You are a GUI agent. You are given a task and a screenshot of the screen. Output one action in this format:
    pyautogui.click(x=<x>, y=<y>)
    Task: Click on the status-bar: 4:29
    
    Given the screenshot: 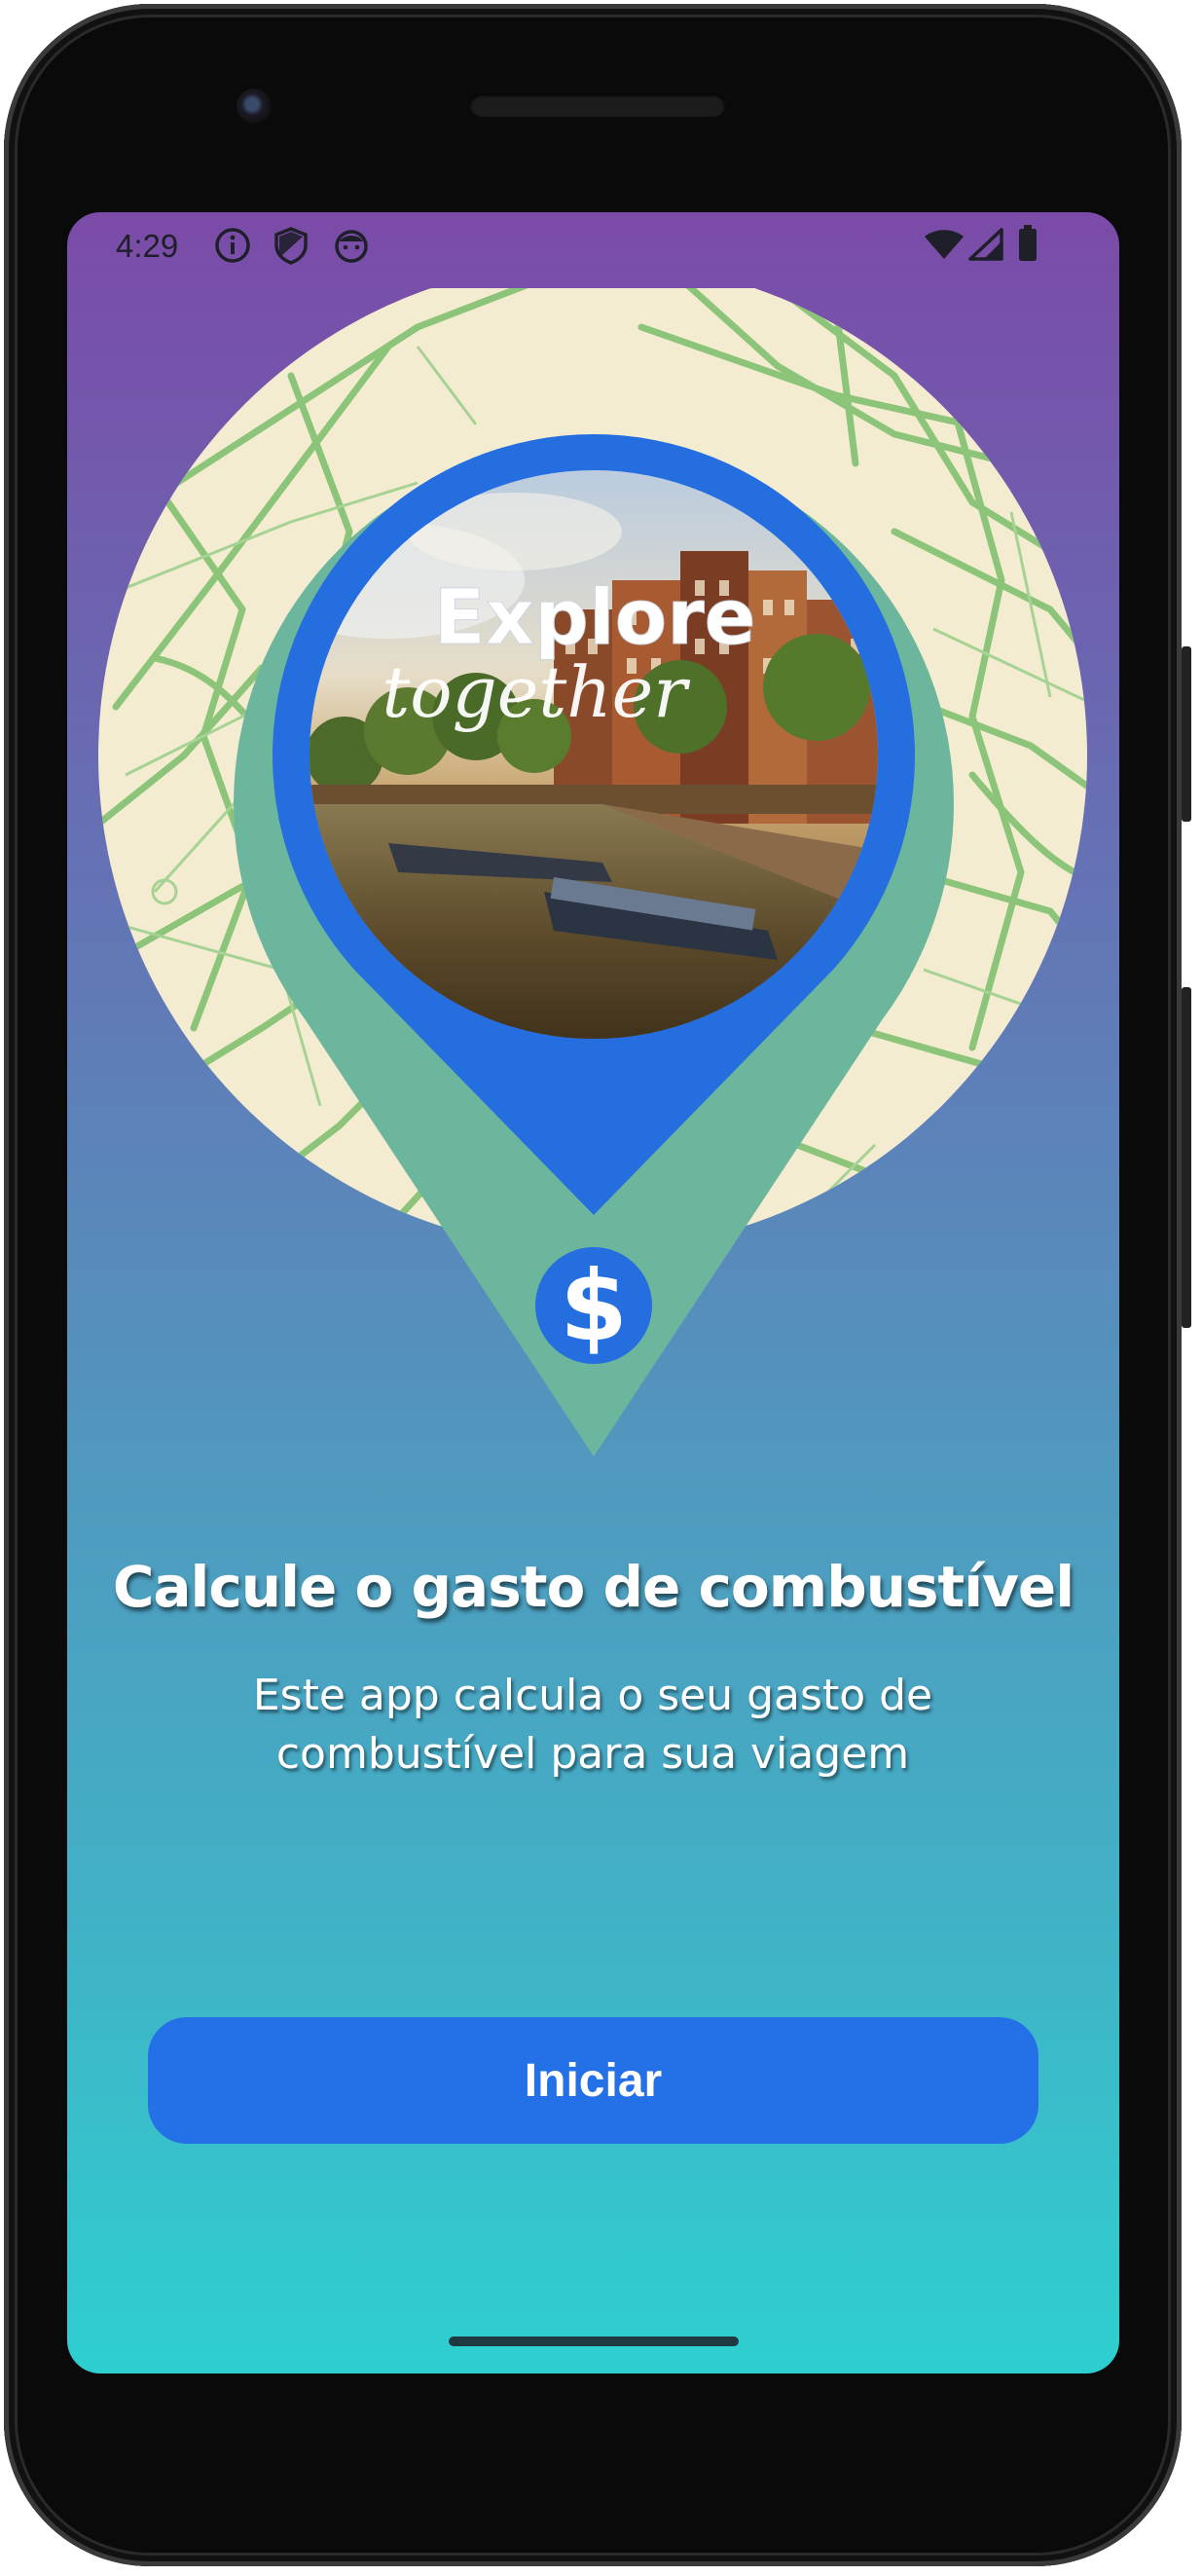 What is the action you would take?
    pyautogui.click(x=593, y=244)
    